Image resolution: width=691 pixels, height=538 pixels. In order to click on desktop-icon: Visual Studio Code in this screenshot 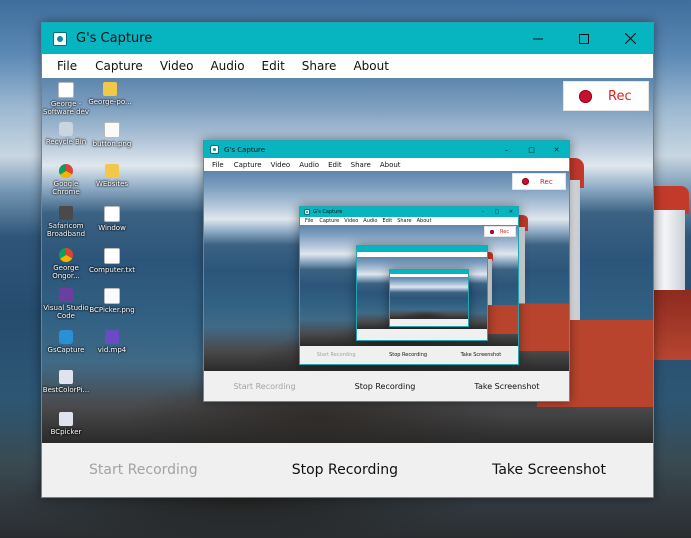, I will do `click(66, 304)`.